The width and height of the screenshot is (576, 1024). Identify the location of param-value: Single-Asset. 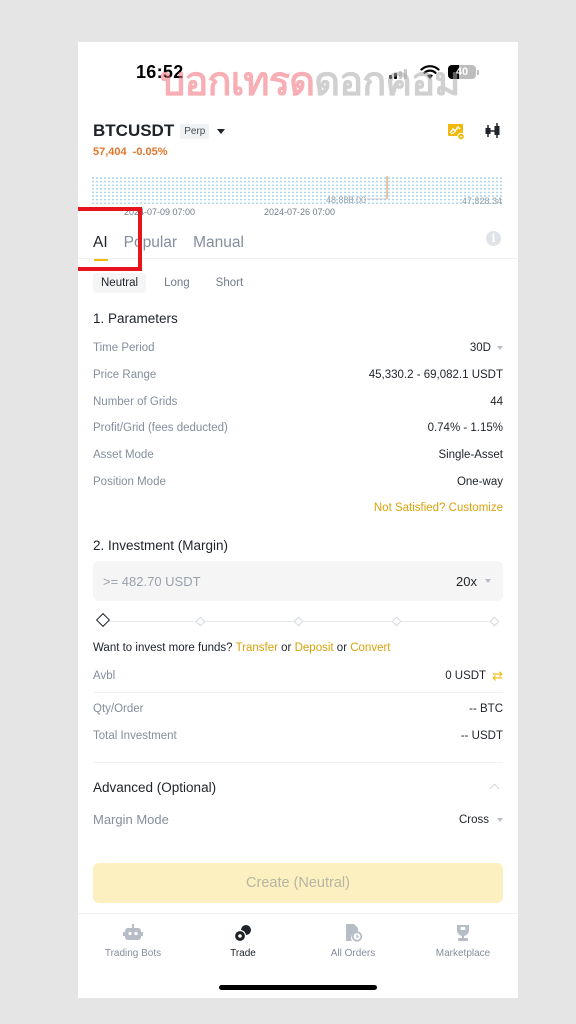
(470, 455).